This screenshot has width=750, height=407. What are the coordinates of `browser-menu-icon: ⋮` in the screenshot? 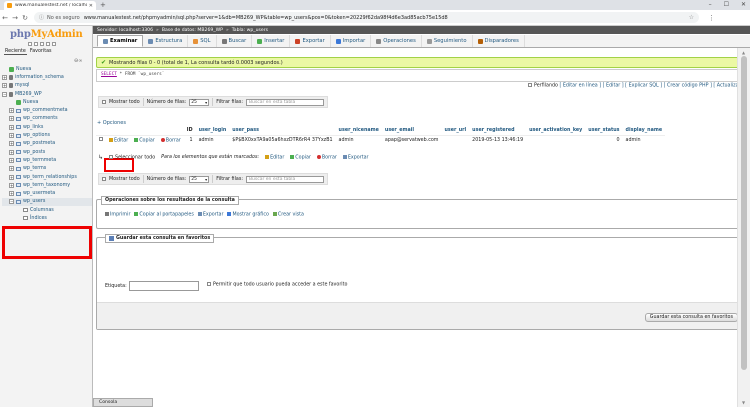 It's located at (711, 18).